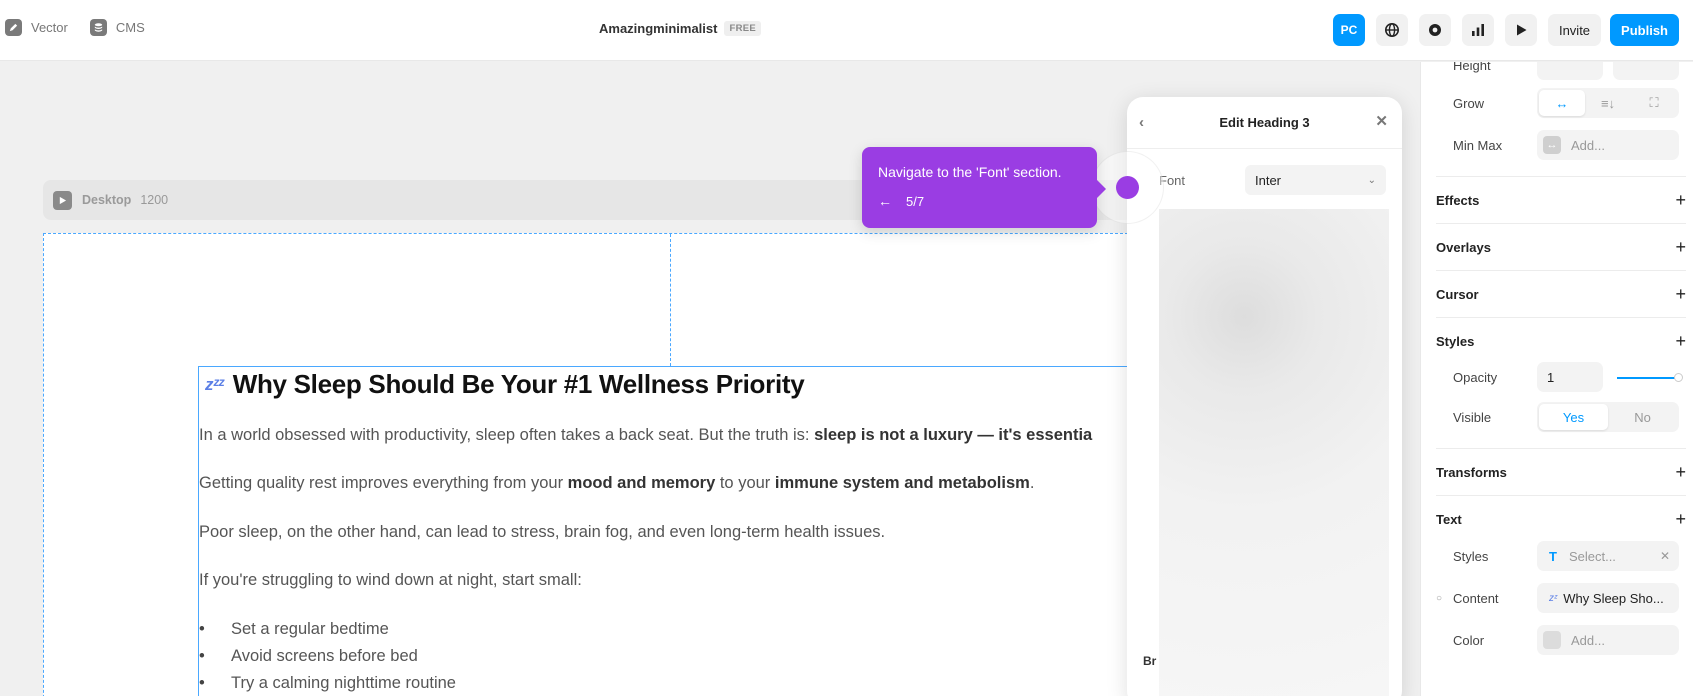 The width and height of the screenshot is (1693, 696). What do you see at coordinates (680, 28) in the screenshot?
I see `project-title: Amazingminimalist FREE` at bounding box center [680, 28].